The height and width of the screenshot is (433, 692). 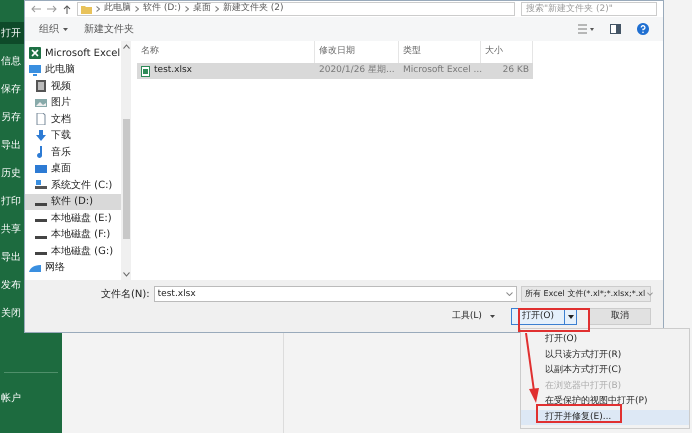 What do you see at coordinates (41, 102) in the screenshot?
I see `picture-icon` at bounding box center [41, 102].